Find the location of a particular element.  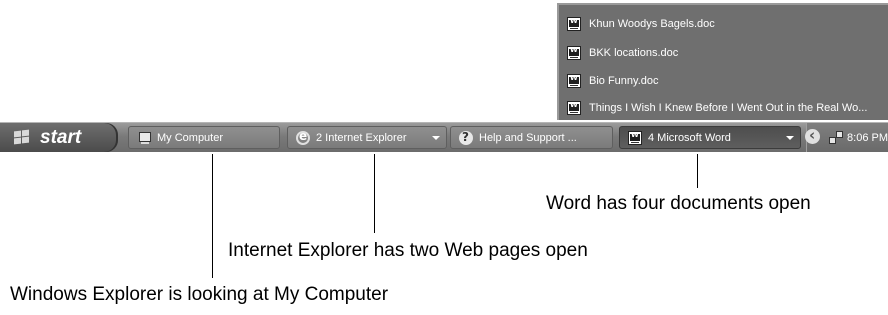

taskbar-button-label: 2 Internet Explorer is located at coordinates (361, 137).